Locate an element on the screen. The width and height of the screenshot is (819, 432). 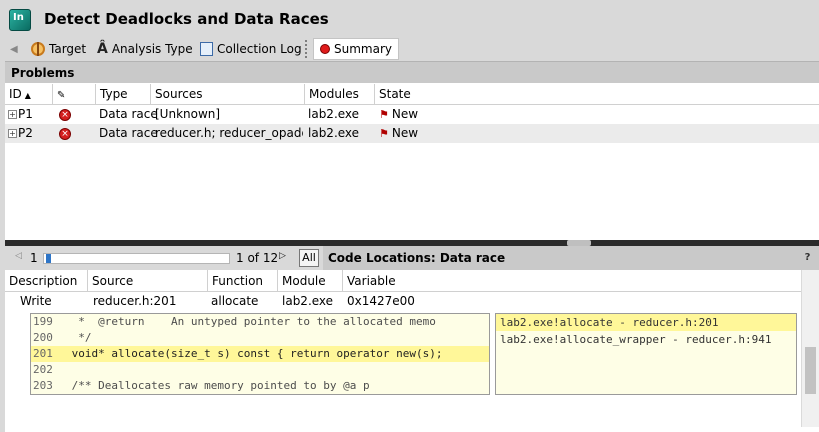
window-title: Detect Deadlocks and Data Races is located at coordinates (186, 19).